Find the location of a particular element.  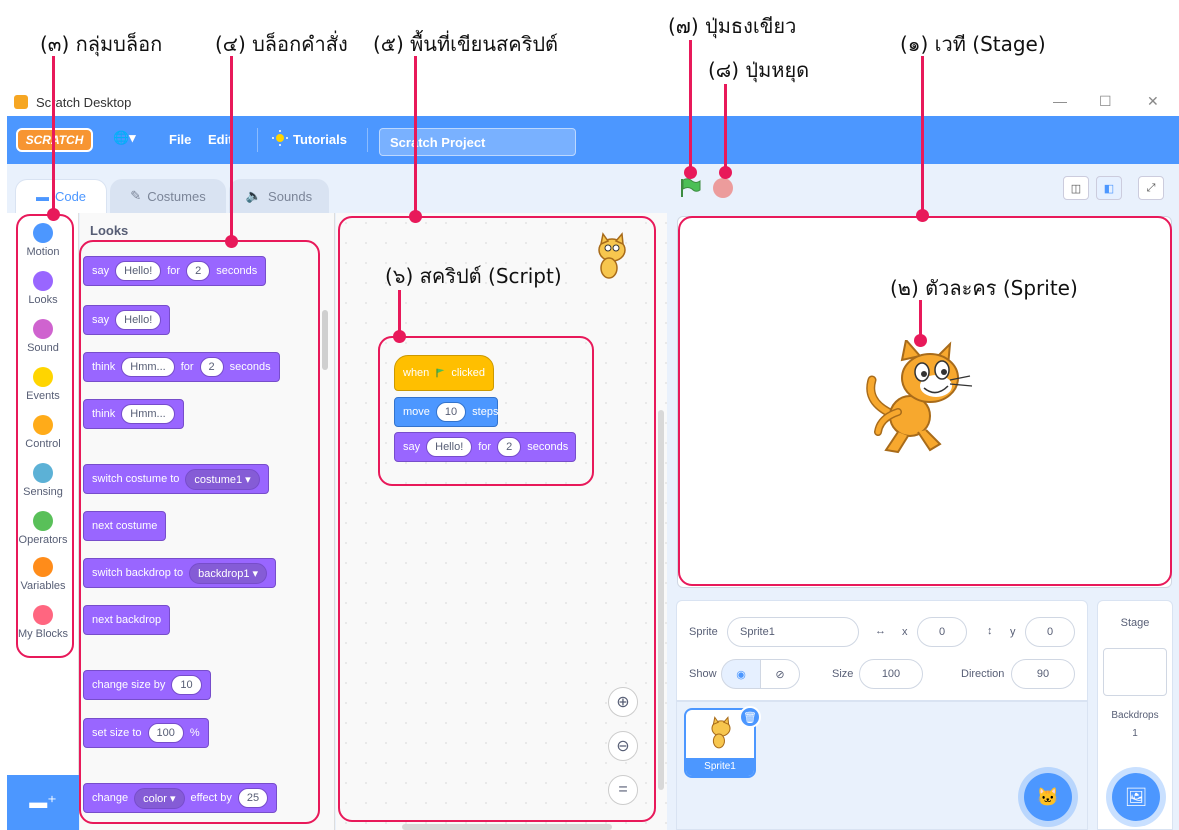

zoom-reset-button: = is located at coordinates (623, 790).